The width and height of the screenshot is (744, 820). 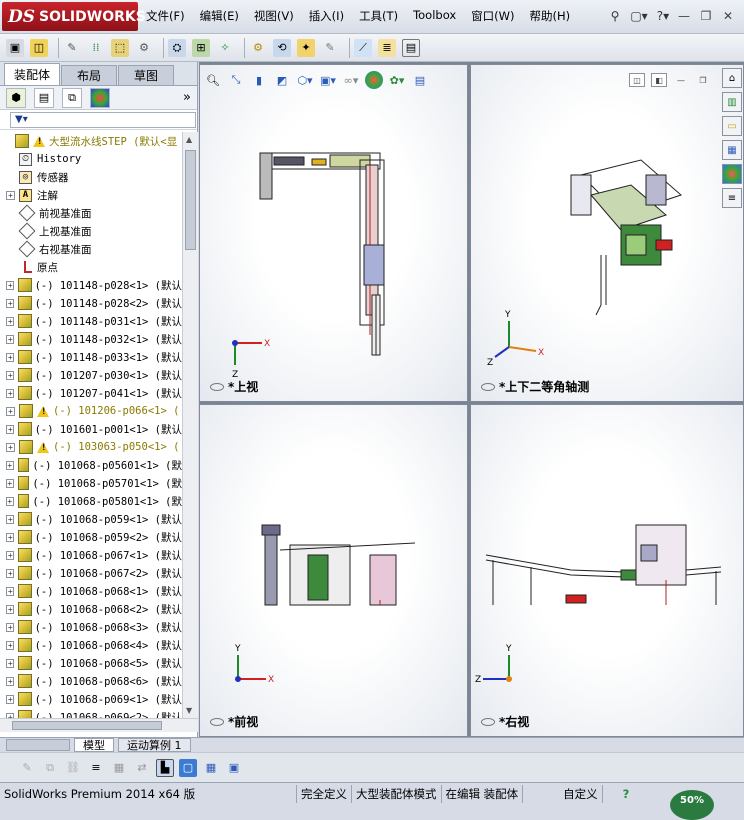 What do you see at coordinates (38, 745) in the screenshot?
I see `tab-navigation-arrows` at bounding box center [38, 745].